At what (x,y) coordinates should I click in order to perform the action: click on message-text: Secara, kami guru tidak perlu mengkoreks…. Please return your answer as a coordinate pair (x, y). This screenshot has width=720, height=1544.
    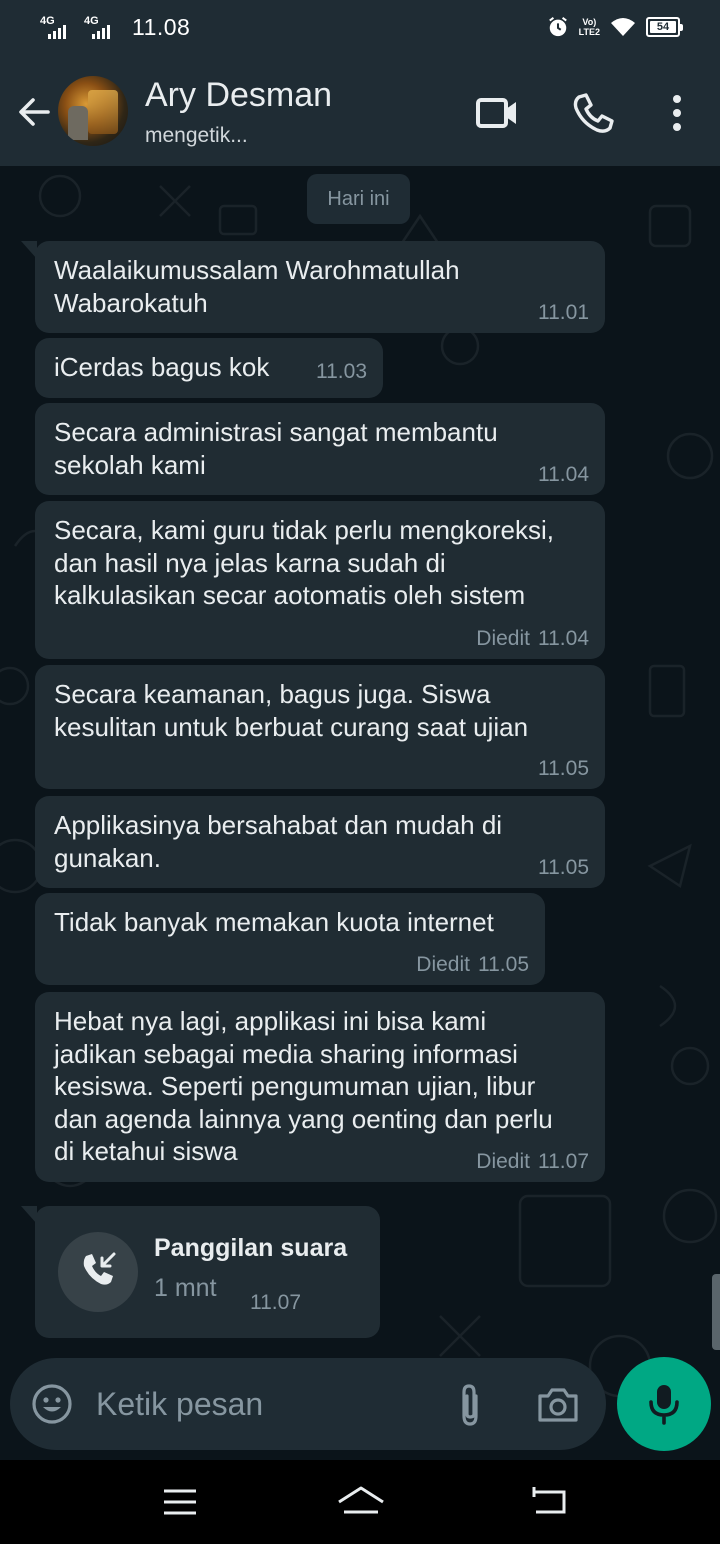
    Looking at the image, I should click on (304, 562).